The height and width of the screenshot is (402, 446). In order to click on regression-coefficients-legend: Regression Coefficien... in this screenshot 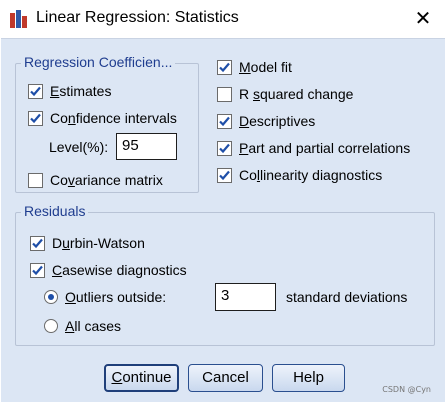, I will do `click(98, 62)`.